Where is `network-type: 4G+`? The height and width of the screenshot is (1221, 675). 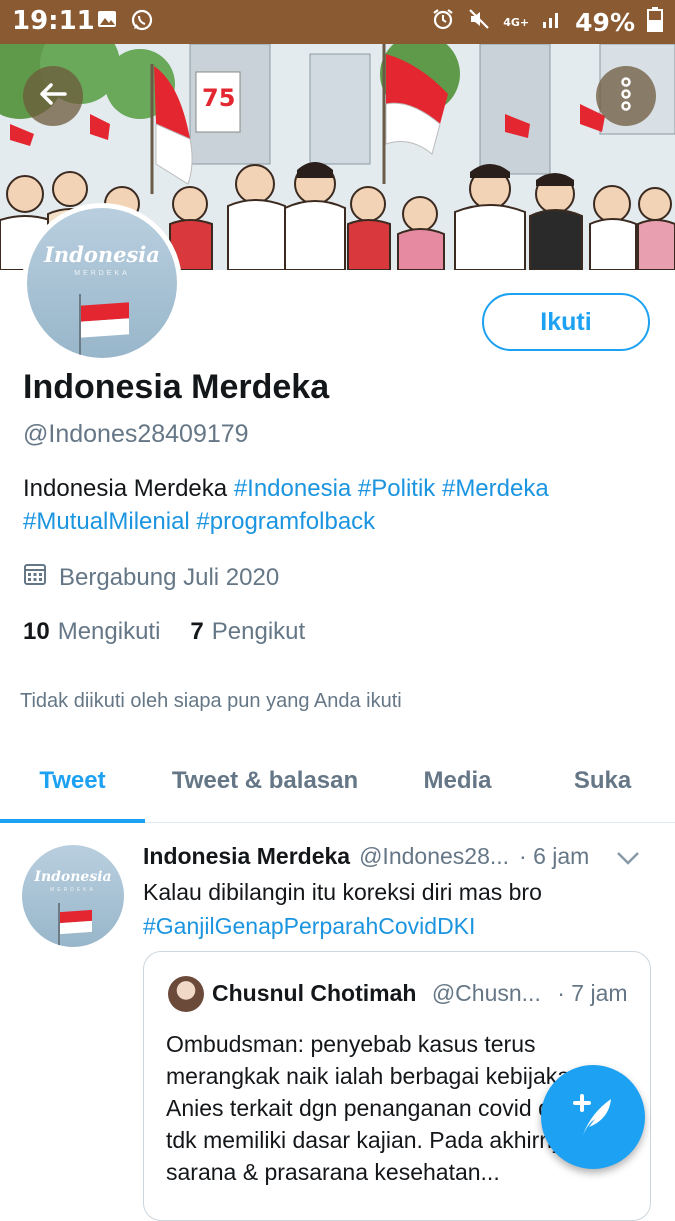 network-type: 4G+ is located at coordinates (516, 22).